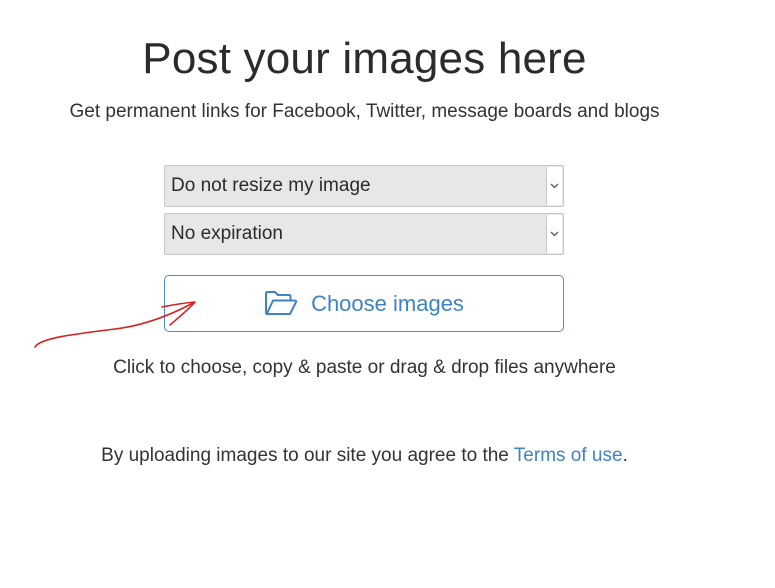 Image resolution: width=775 pixels, height=588 pixels. I want to click on expiration-select-value: No expiration, so click(227, 233).